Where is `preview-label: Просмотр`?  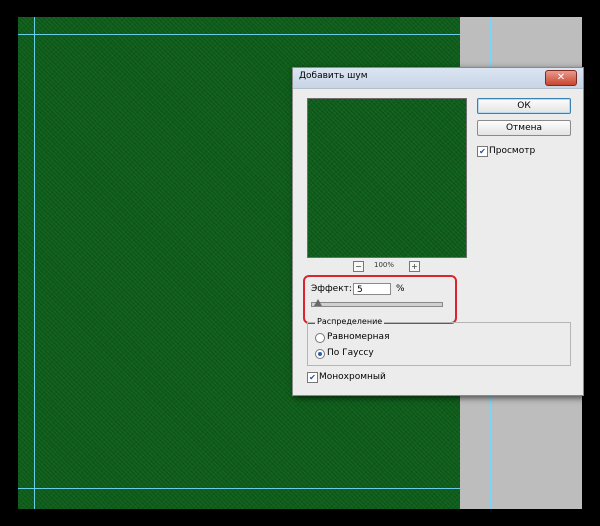 preview-label: Просмотр is located at coordinates (512, 151).